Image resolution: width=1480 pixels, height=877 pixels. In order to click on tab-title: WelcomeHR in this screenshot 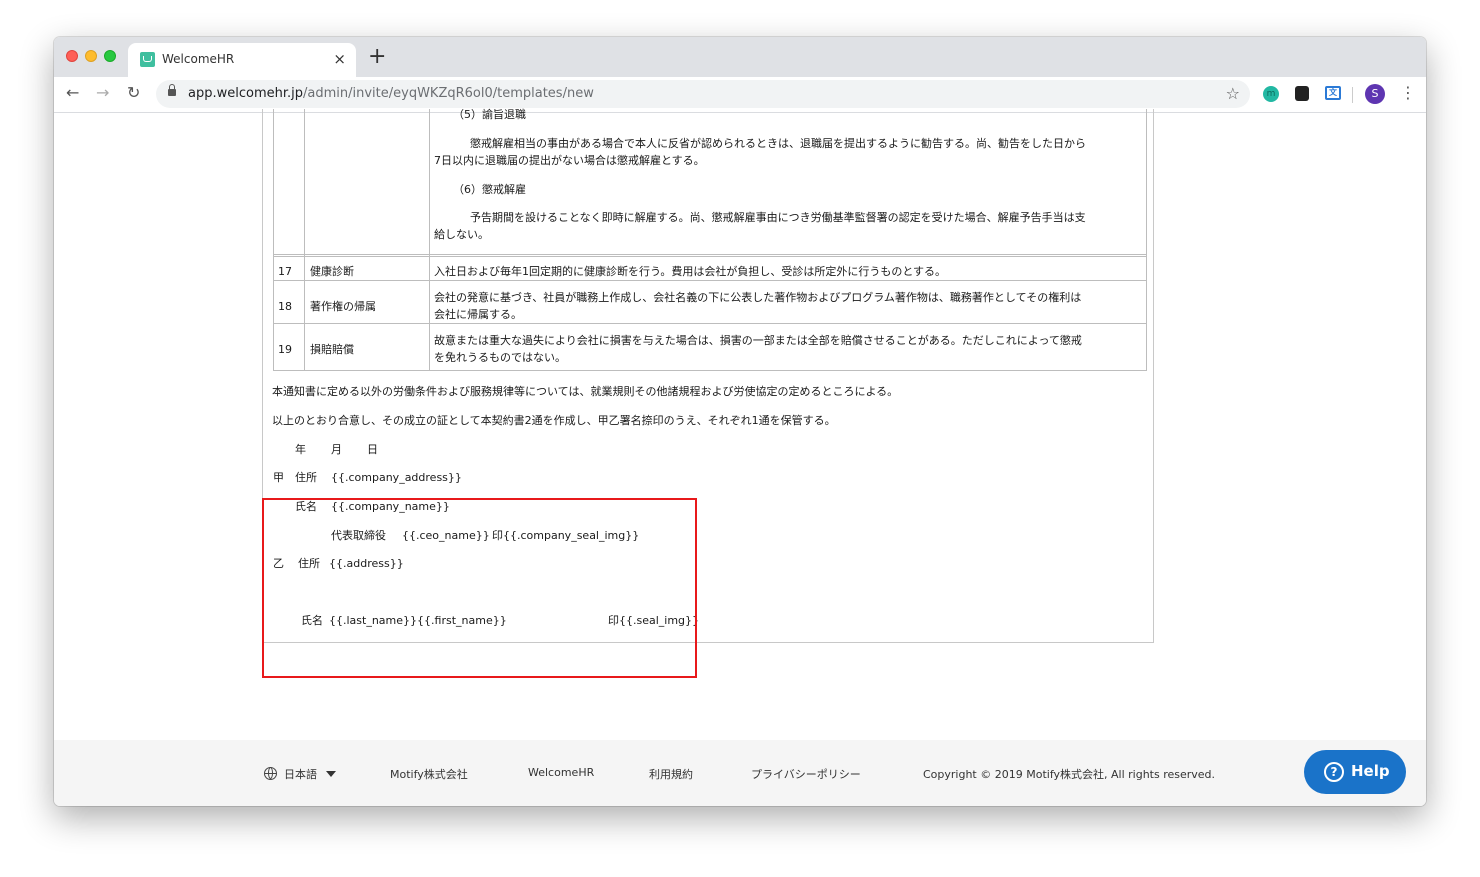, I will do `click(198, 59)`.